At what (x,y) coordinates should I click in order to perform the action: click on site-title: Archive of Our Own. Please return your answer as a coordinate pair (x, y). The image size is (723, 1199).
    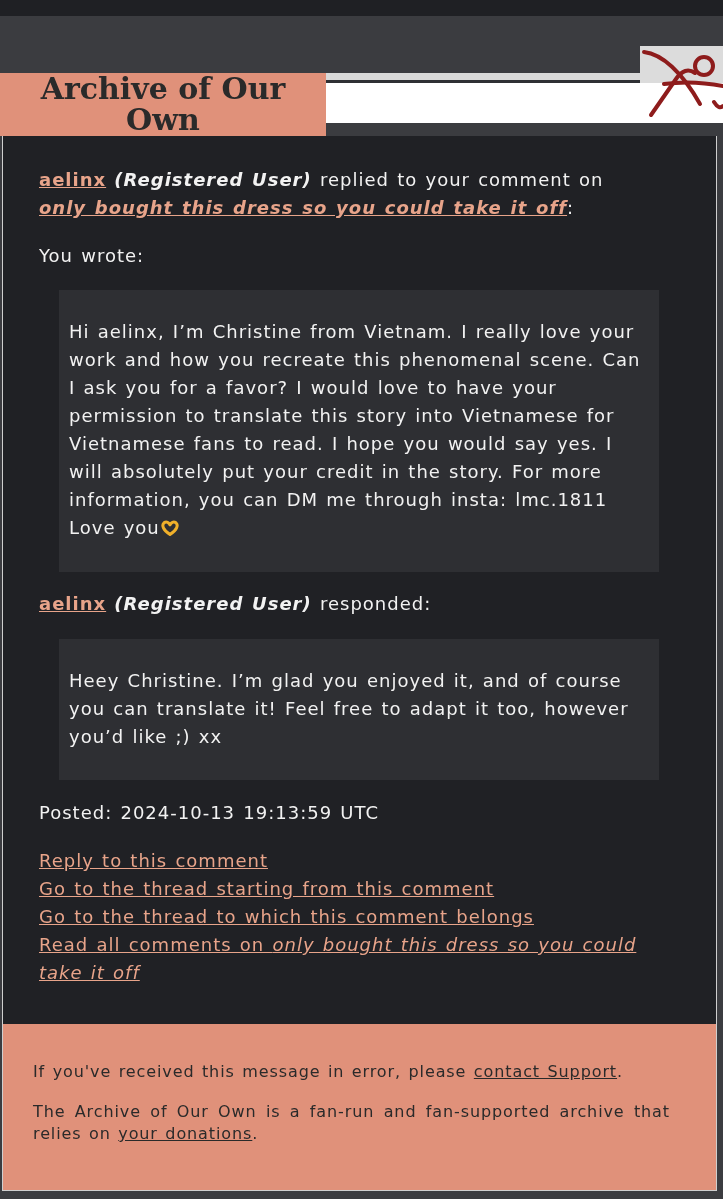
    Looking at the image, I should click on (163, 104).